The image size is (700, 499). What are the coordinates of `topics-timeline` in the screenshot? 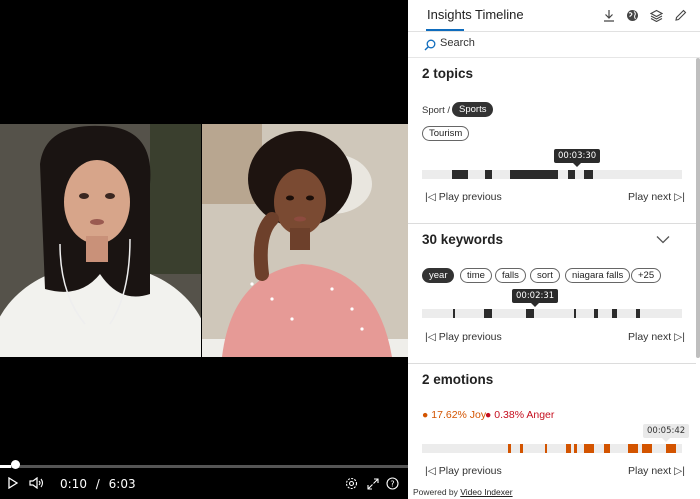 It's located at (552, 174).